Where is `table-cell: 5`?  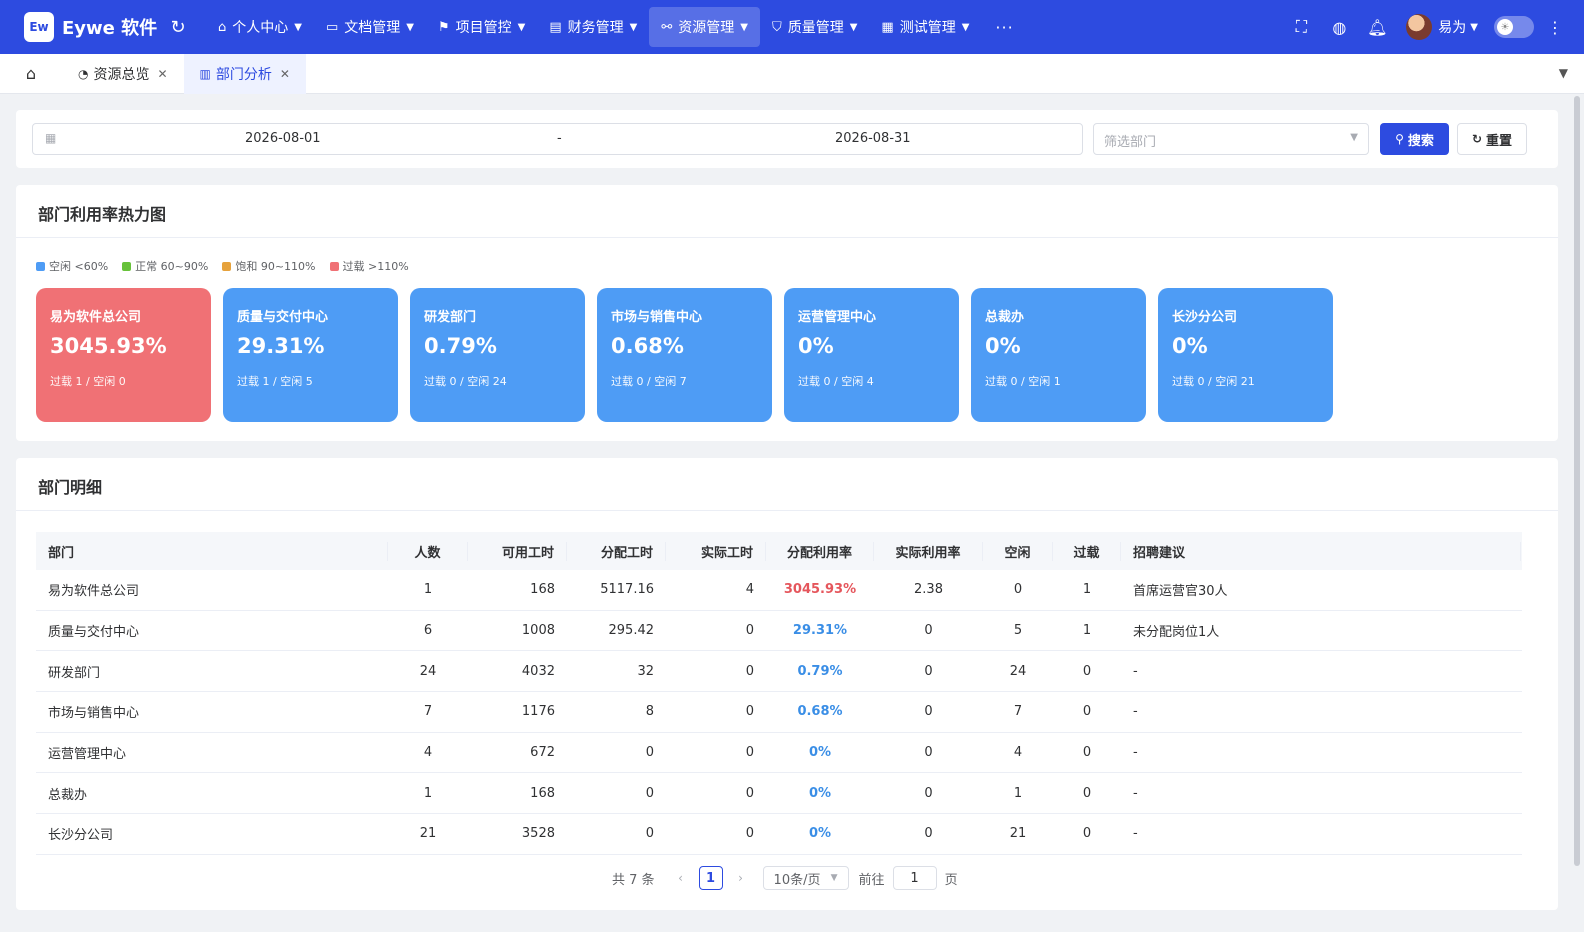
table-cell: 5 is located at coordinates (1018, 631).